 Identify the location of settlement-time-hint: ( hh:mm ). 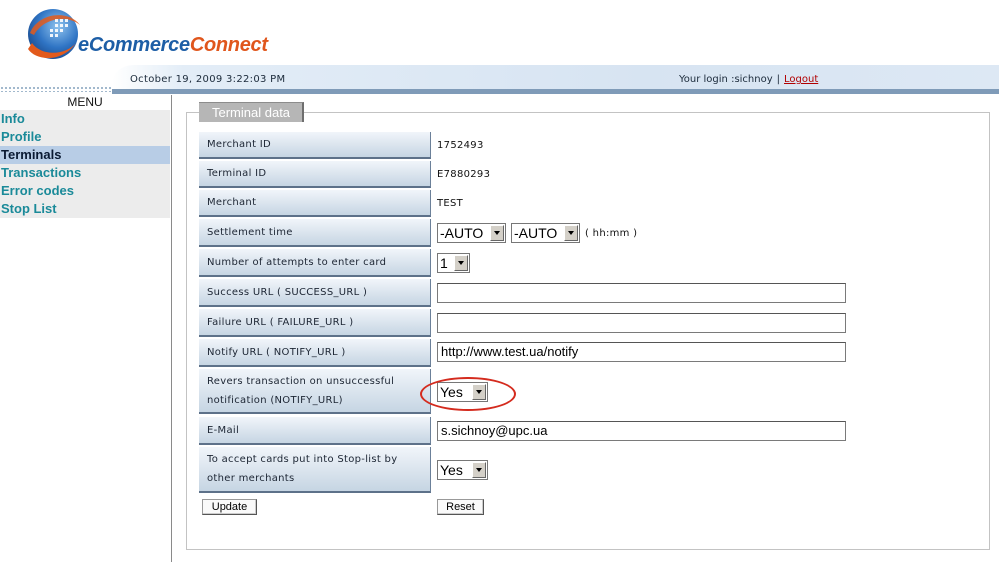
(611, 233).